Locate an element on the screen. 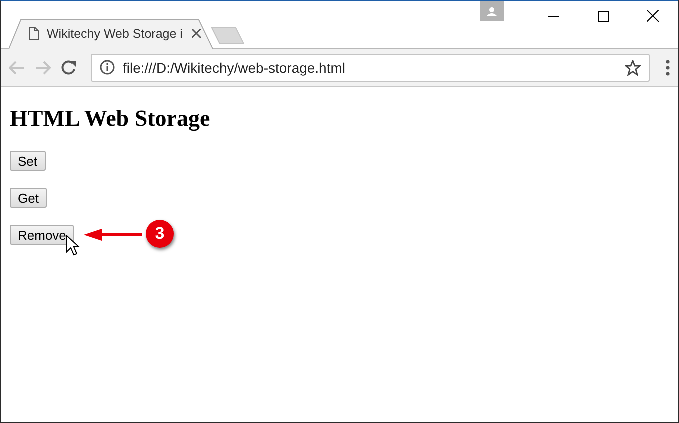 This screenshot has width=679, height=423. page-button: Remove is located at coordinates (42, 235).